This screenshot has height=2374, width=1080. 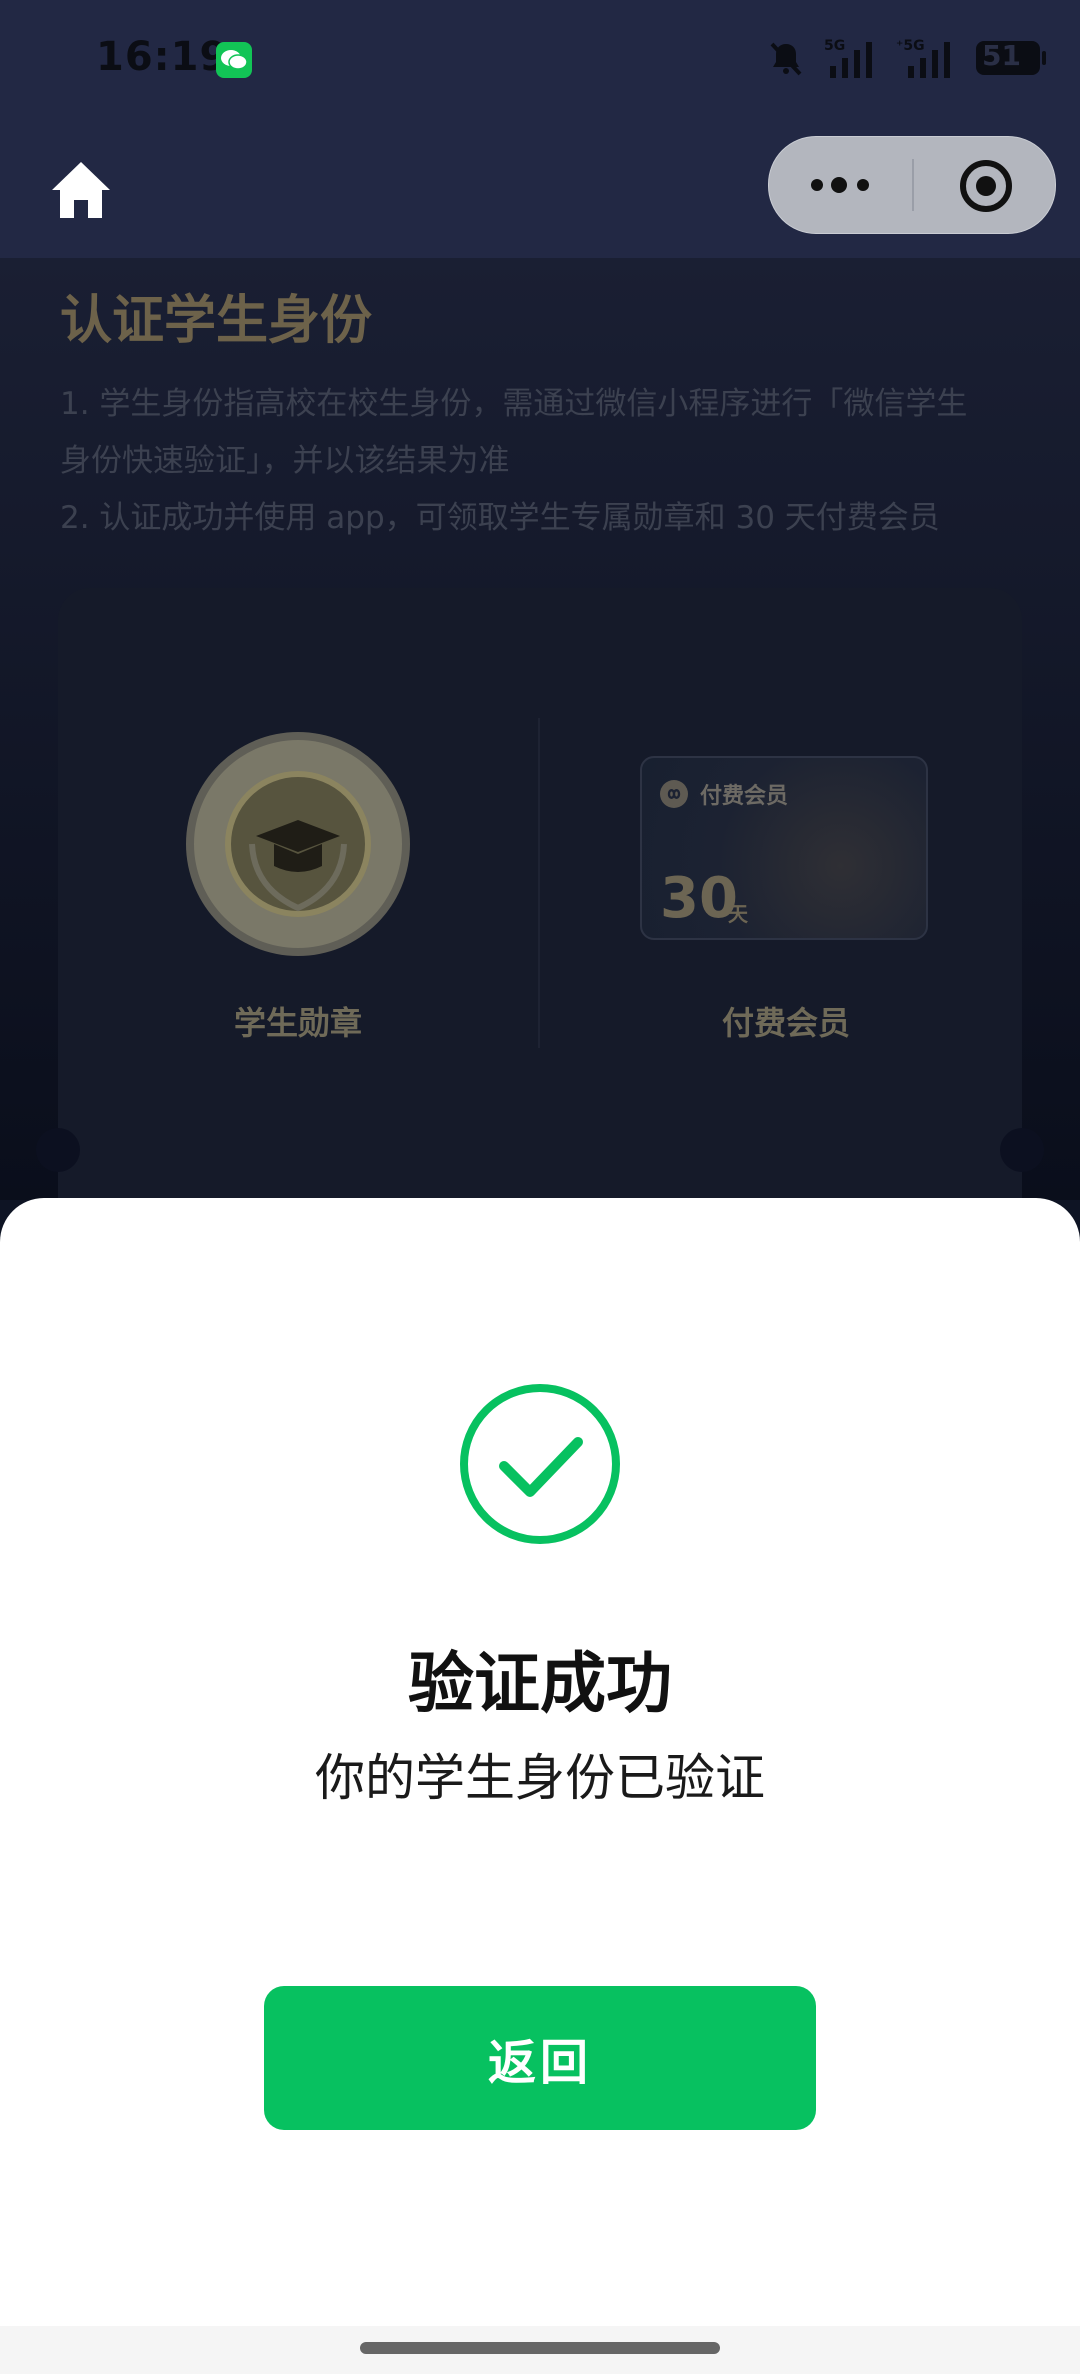 I want to click on signal-5g-icon: 5G, so click(x=851, y=58).